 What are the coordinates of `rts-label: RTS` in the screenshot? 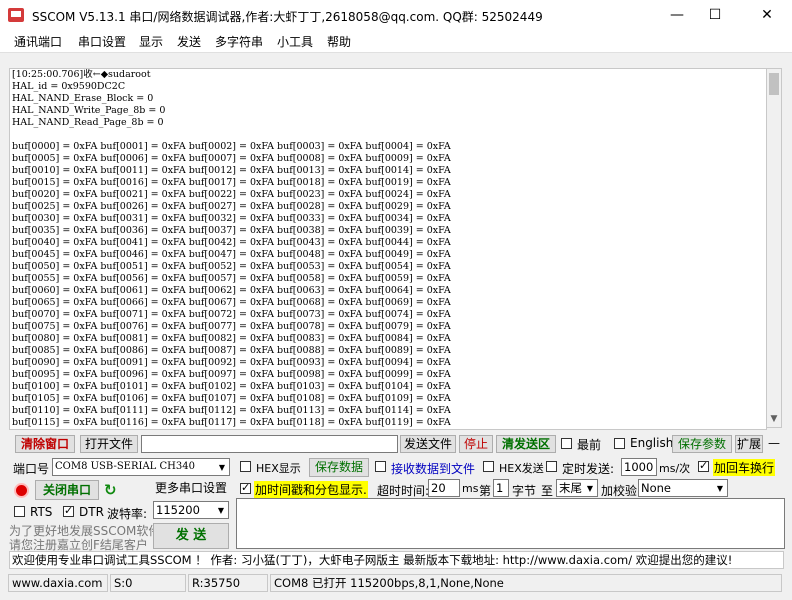 It's located at (41, 512).